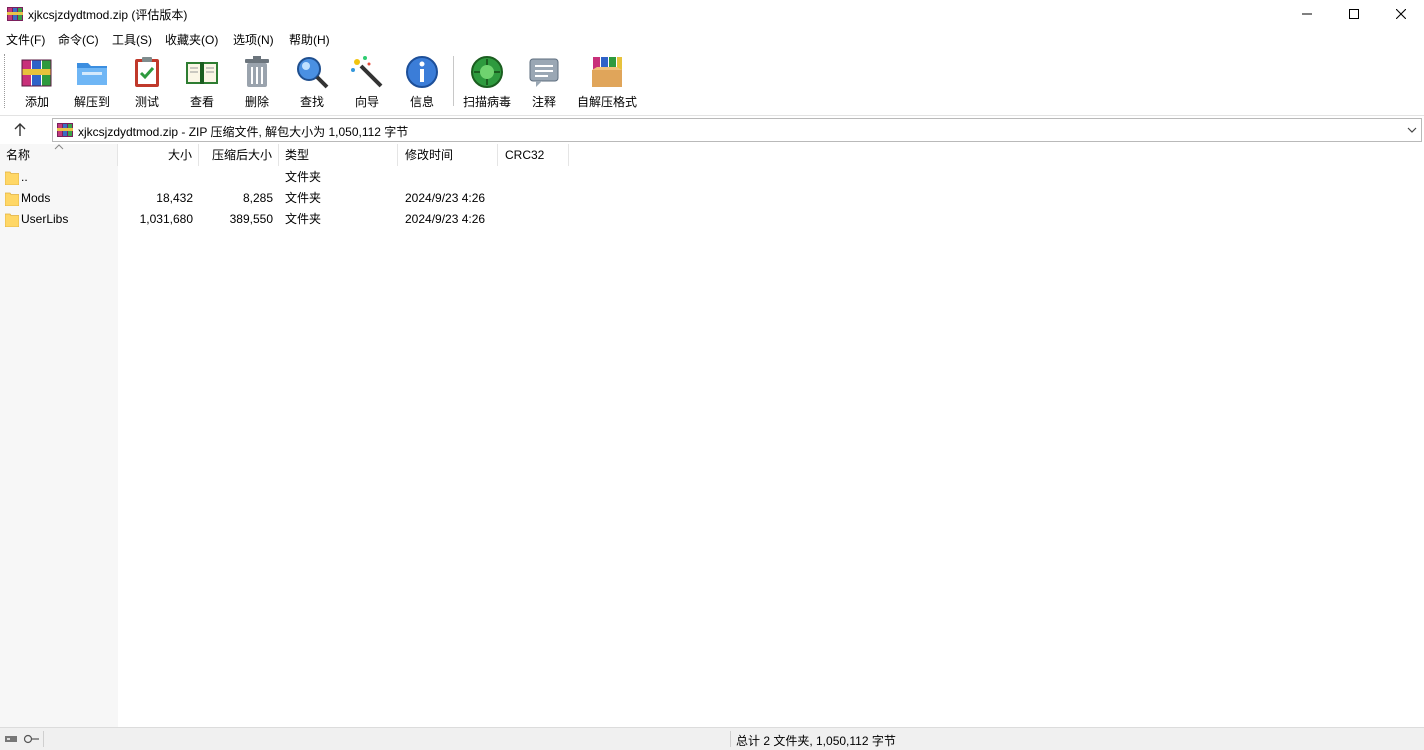 This screenshot has width=1424, height=750. What do you see at coordinates (59, 147) in the screenshot?
I see `sort-ascending-icon` at bounding box center [59, 147].